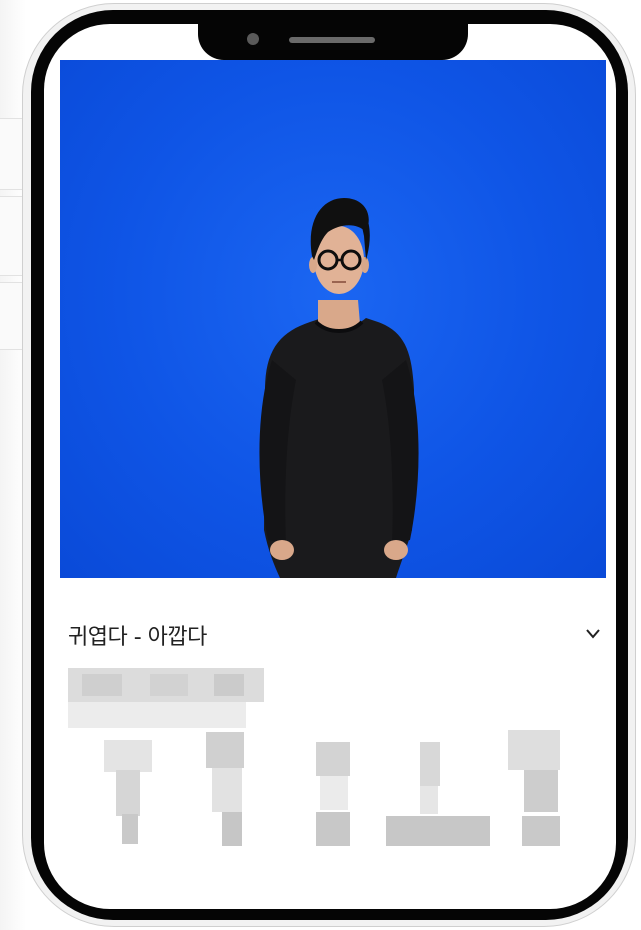 Image resolution: width=641 pixels, height=930 pixels. What do you see at coordinates (339, 388) in the screenshot?
I see `signer-figure` at bounding box center [339, 388].